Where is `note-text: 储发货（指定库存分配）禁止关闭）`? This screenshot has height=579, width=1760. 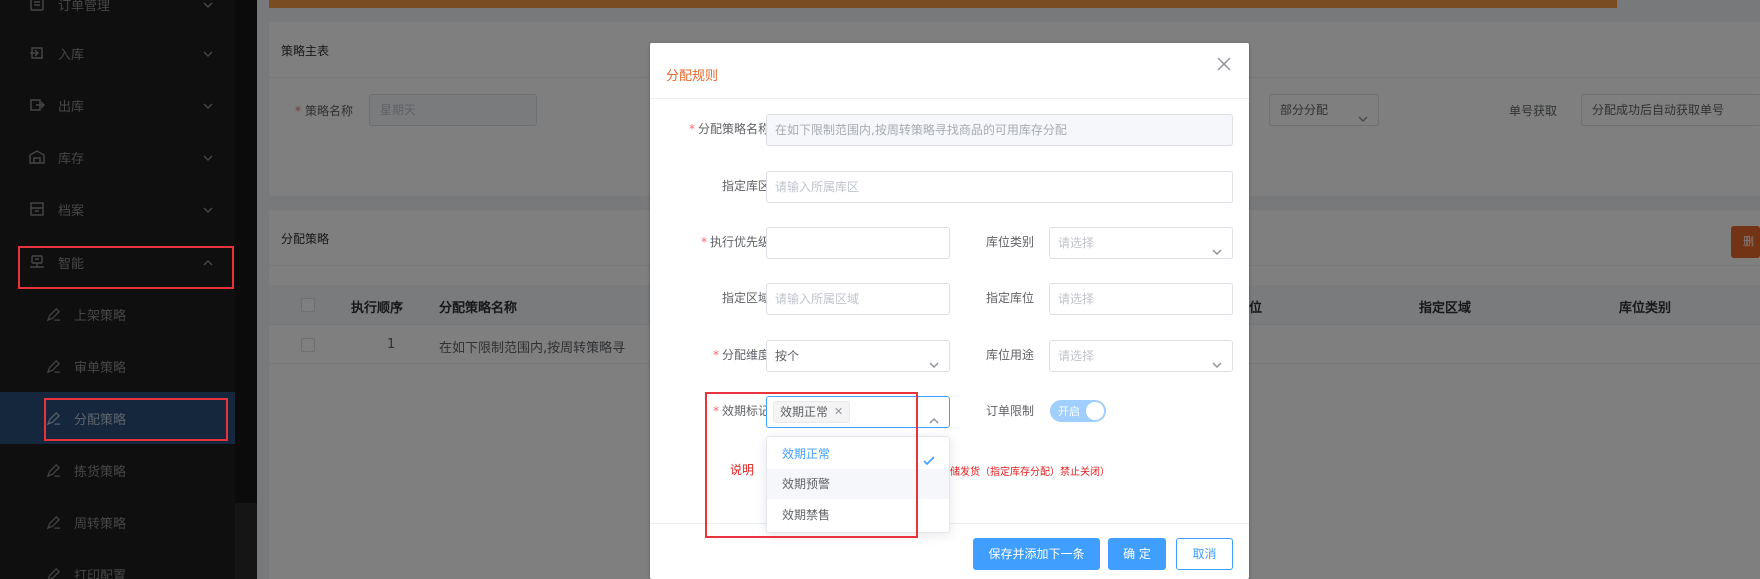 note-text: 储发货（指定库存分配）禁止关闭） is located at coordinates (1030, 472).